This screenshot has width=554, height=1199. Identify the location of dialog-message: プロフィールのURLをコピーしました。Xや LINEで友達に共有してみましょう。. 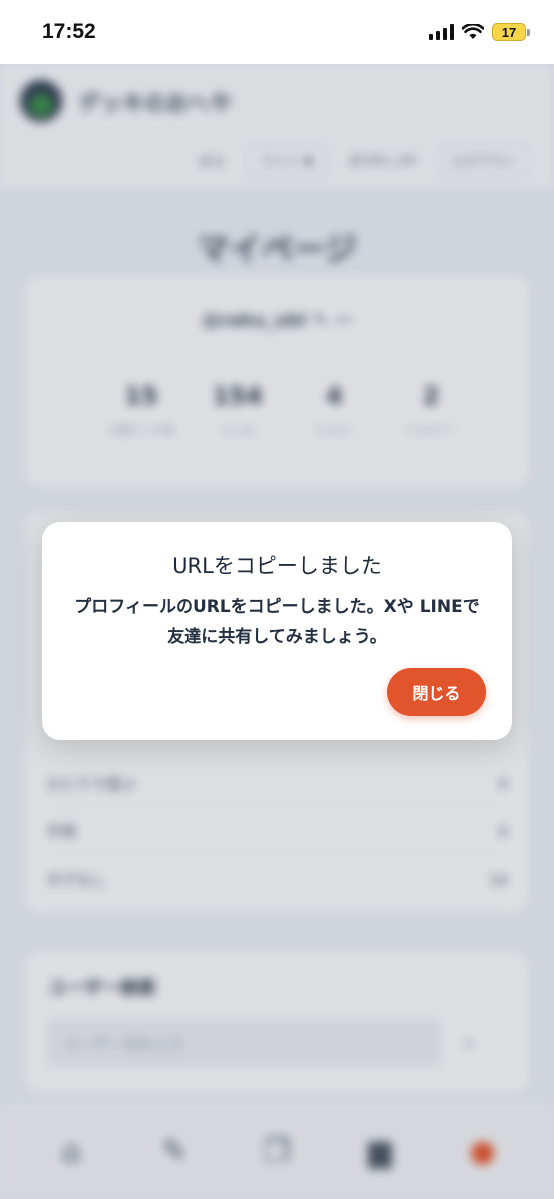
(277, 622).